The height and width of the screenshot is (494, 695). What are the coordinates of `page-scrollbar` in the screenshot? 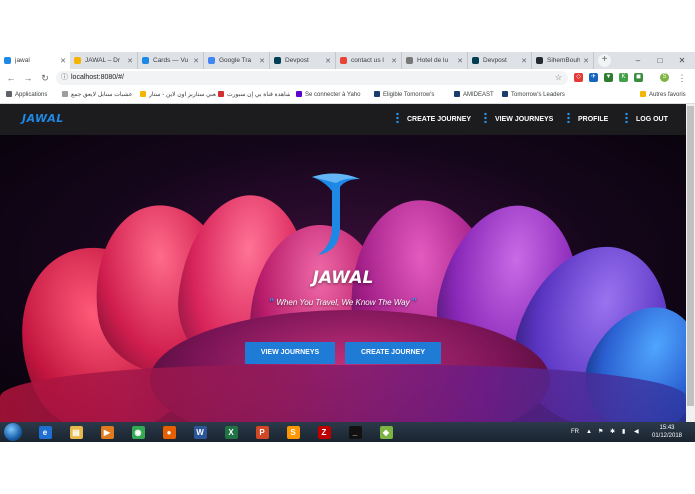 It's located at (690, 263).